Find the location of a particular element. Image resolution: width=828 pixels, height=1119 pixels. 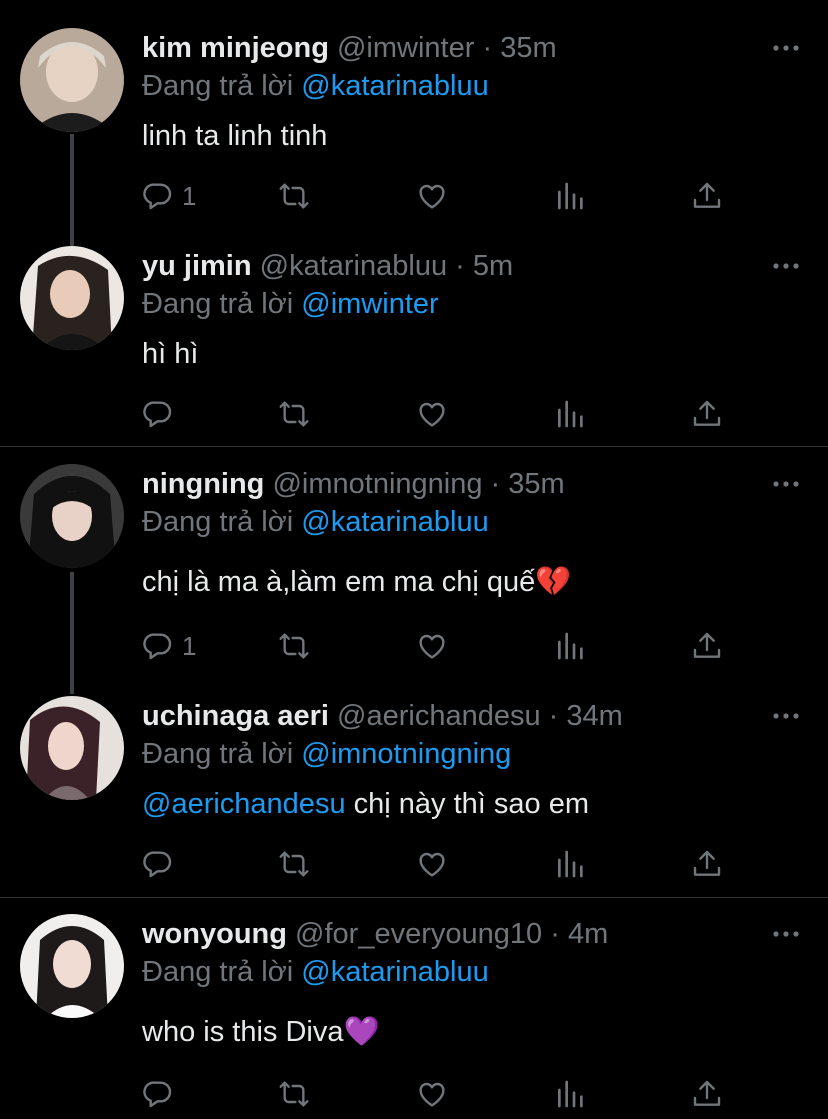

replying-to: Đang trả lời @imnotningning is located at coordinates (326, 754).